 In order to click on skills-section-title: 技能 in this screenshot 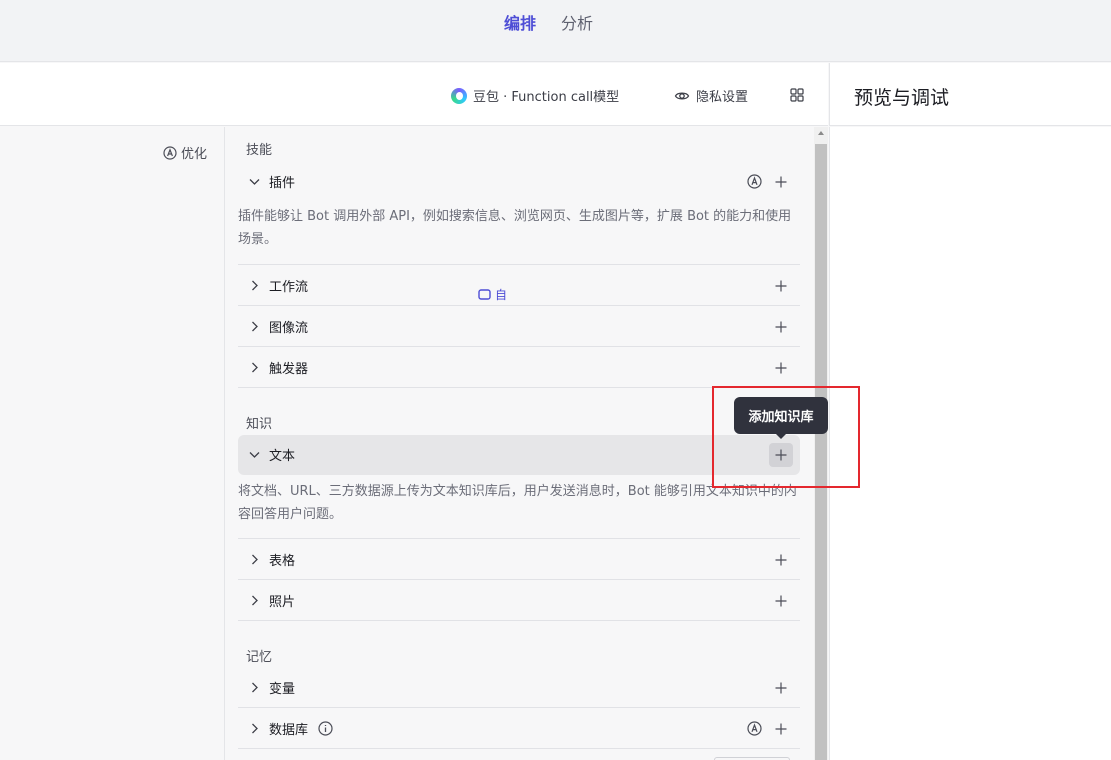, I will do `click(259, 150)`.